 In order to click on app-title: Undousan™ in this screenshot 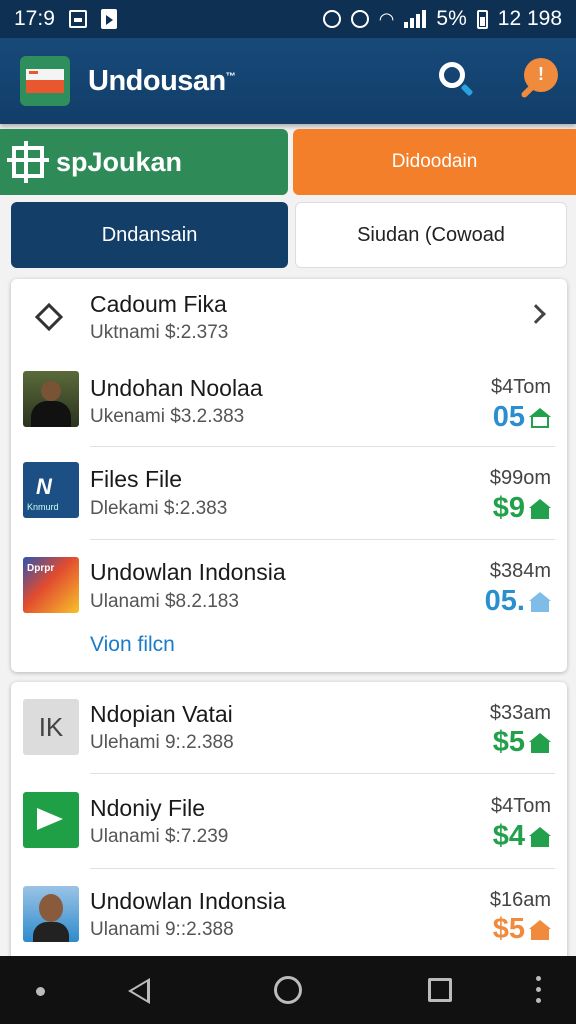, I will do `click(162, 80)`.